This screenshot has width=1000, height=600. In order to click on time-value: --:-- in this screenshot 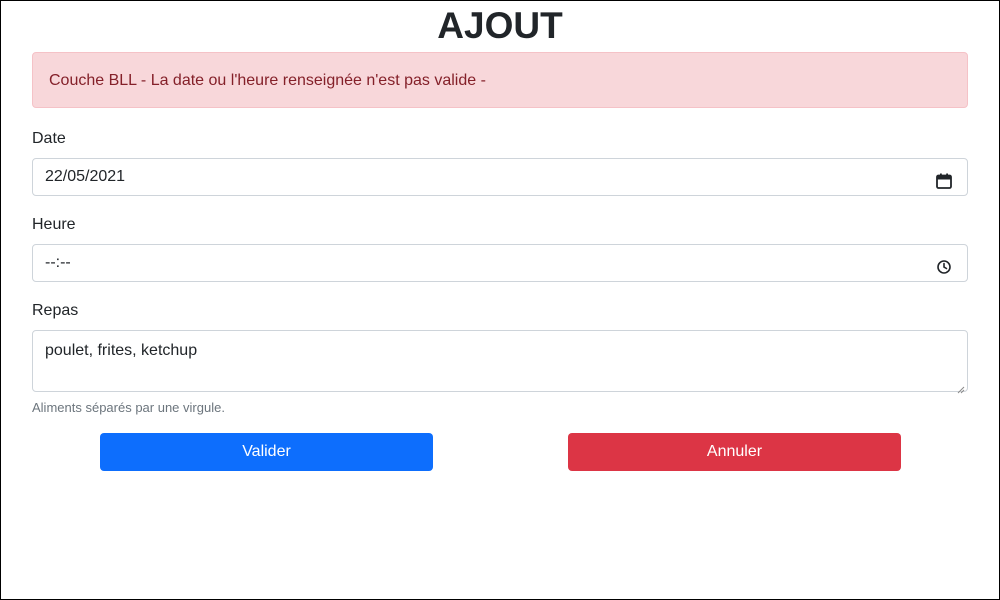, I will do `click(58, 262)`.